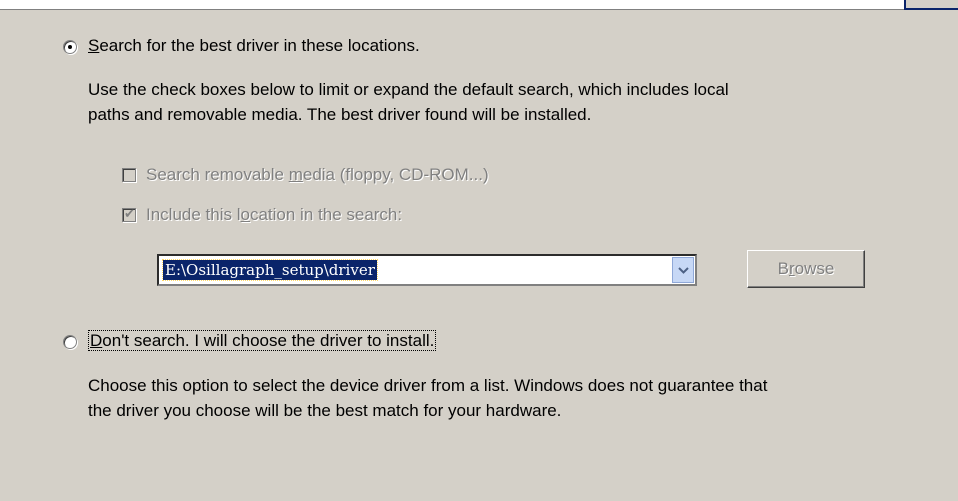 The image size is (958, 501). I want to click on removable-label-prefix: Search removable, so click(217, 174).